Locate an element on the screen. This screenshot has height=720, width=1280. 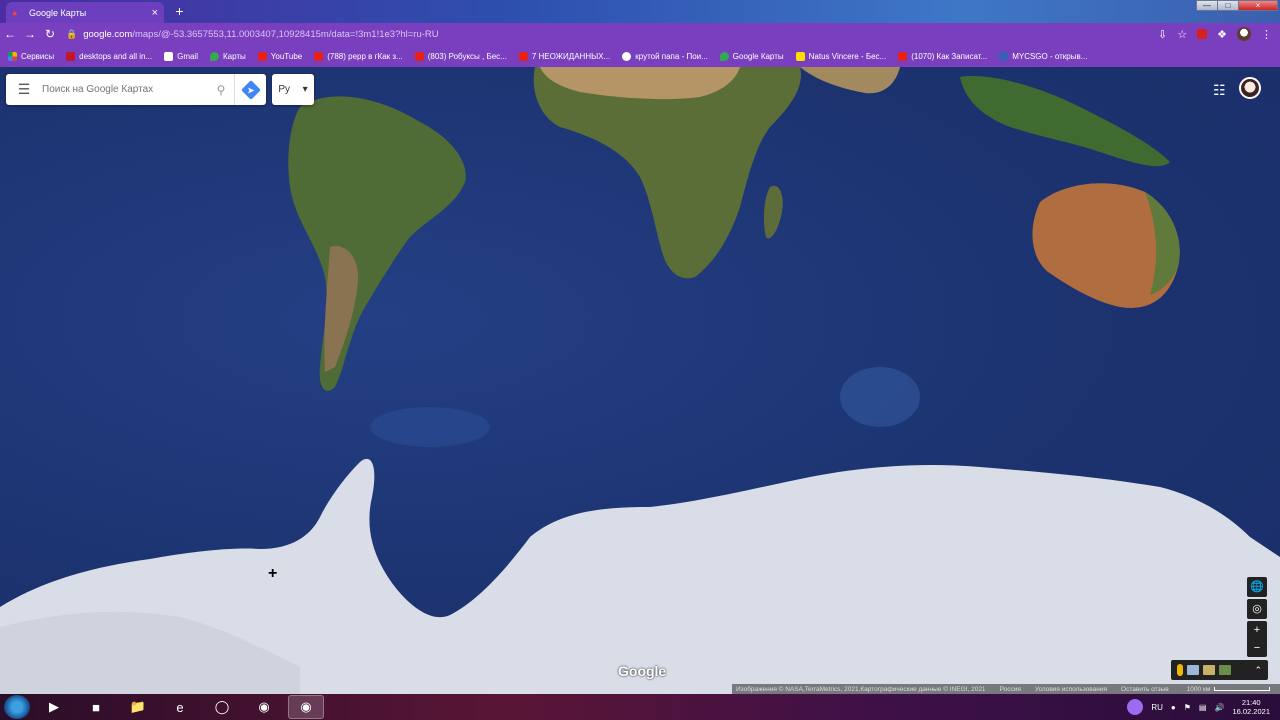
language-indicator: RU is located at coordinates (1157, 707).